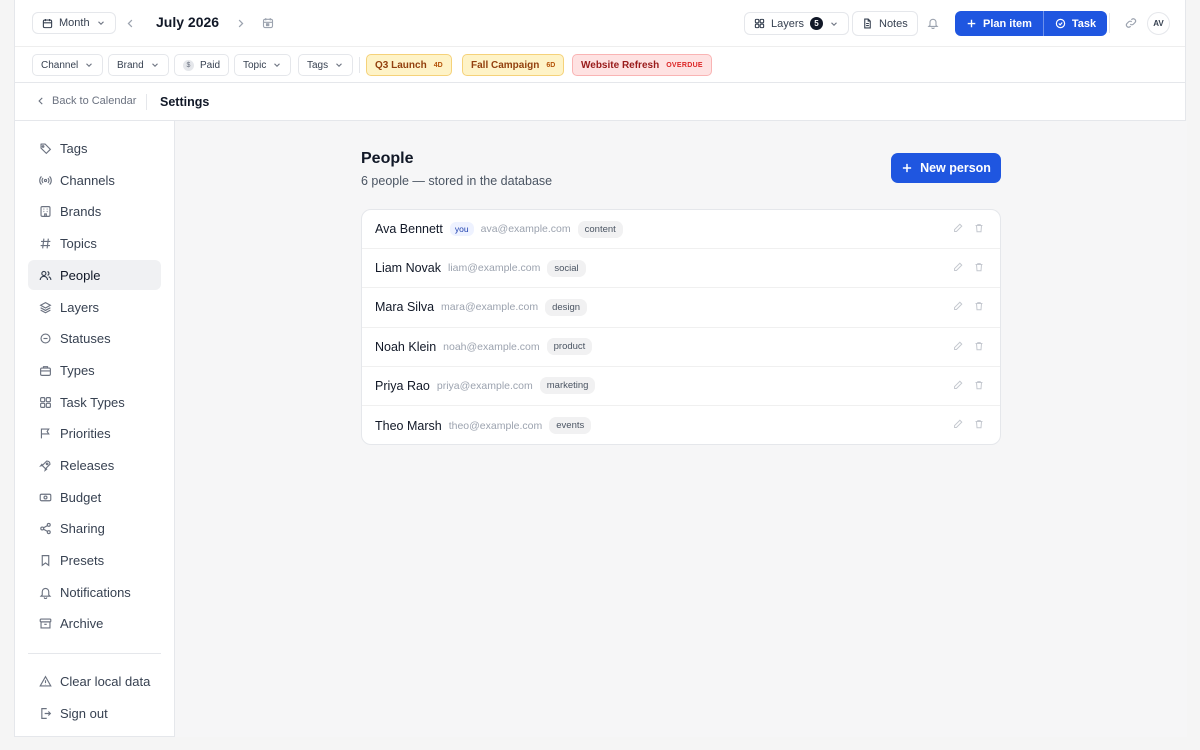 The width and height of the screenshot is (1200, 750). I want to click on filter-divider, so click(359, 65).